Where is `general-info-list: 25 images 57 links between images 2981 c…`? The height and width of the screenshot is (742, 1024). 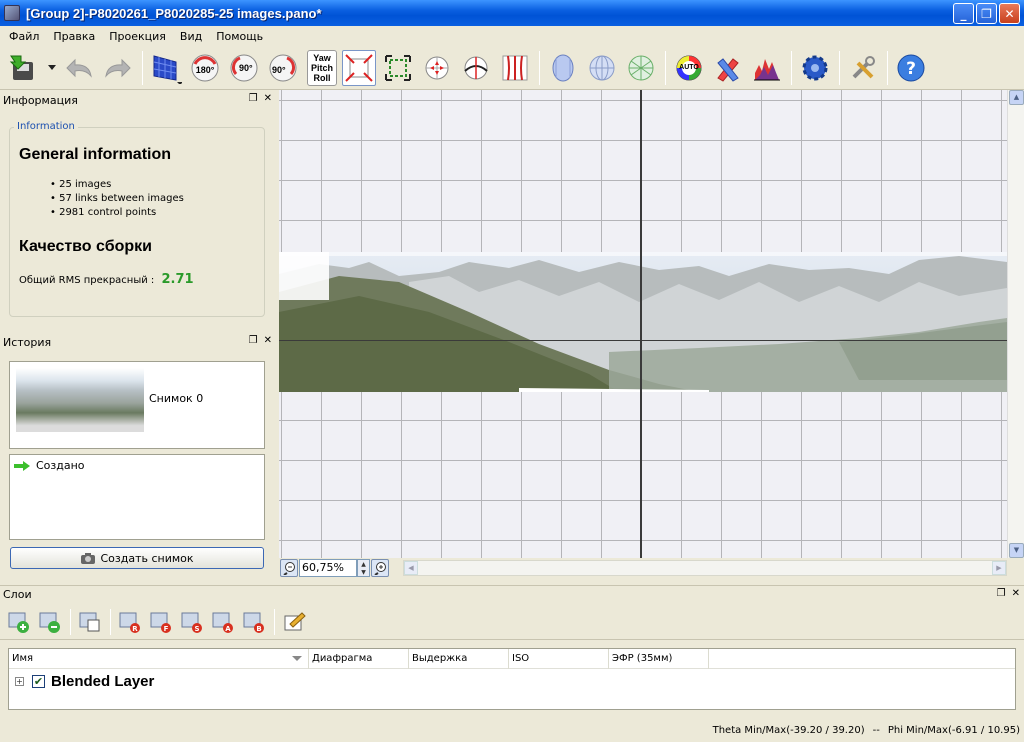 general-info-list: 25 images 57 links between images 2981 c… is located at coordinates (117, 199).